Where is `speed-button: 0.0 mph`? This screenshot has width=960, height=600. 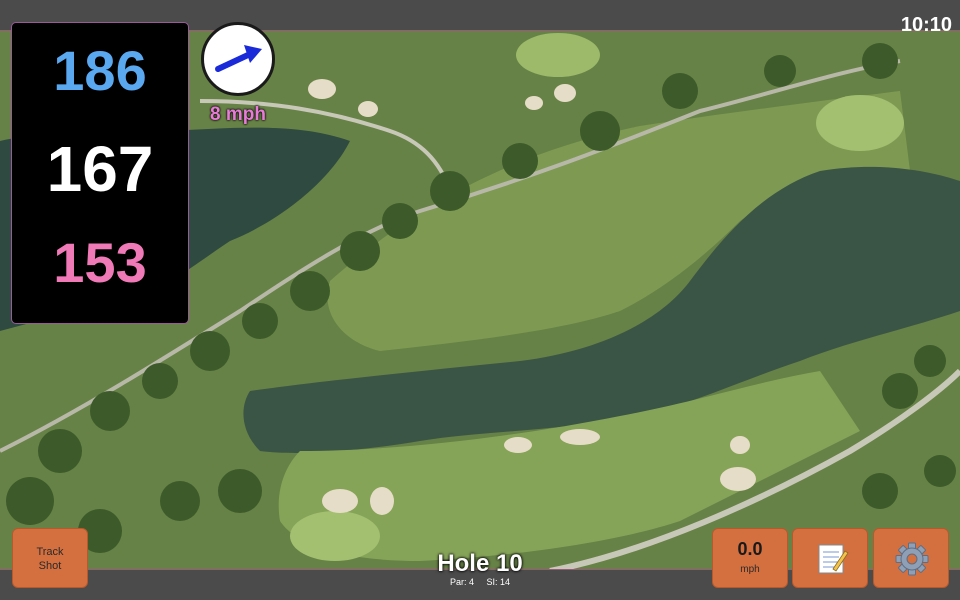
speed-button: 0.0 mph is located at coordinates (750, 558).